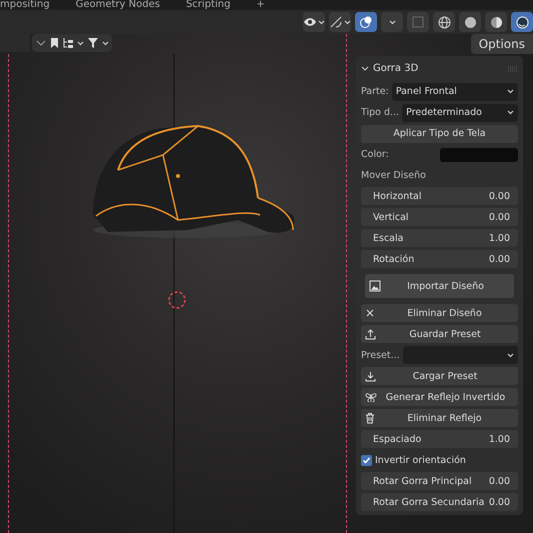  What do you see at coordinates (177, 300) in the screenshot?
I see `3d-cursor-icon` at bounding box center [177, 300].